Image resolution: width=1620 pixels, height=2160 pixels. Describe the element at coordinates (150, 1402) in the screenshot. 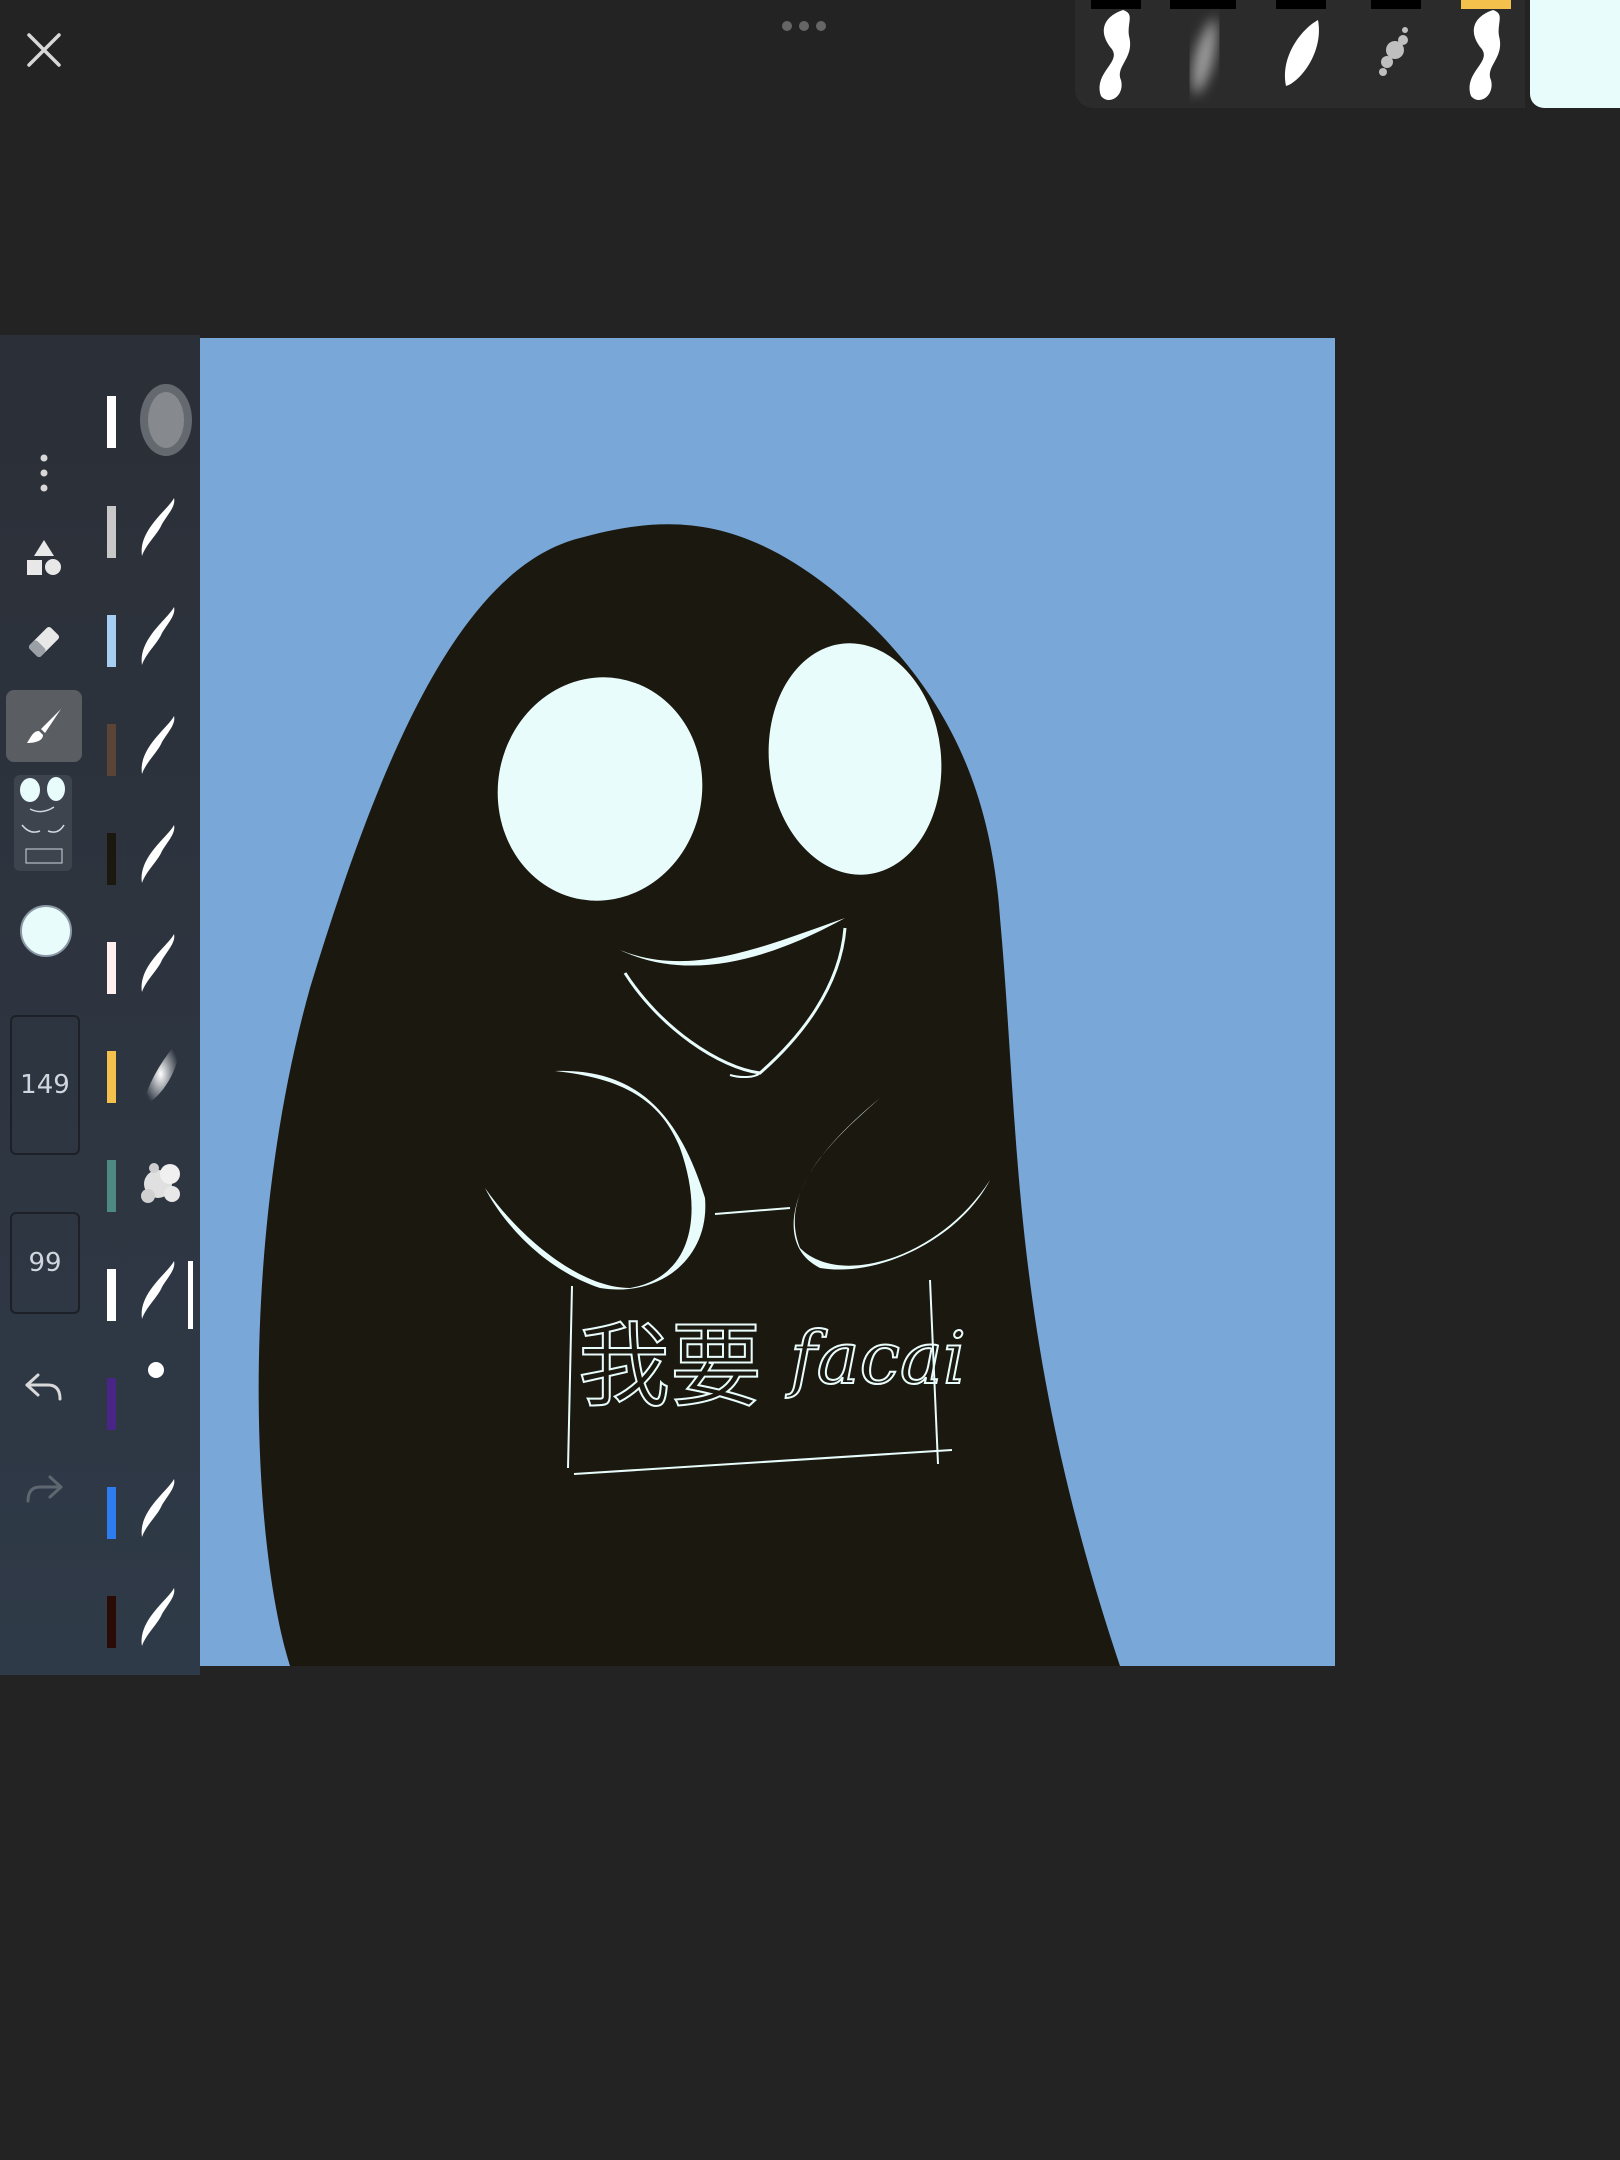

I see `brush-slot-dot-purple` at that location.